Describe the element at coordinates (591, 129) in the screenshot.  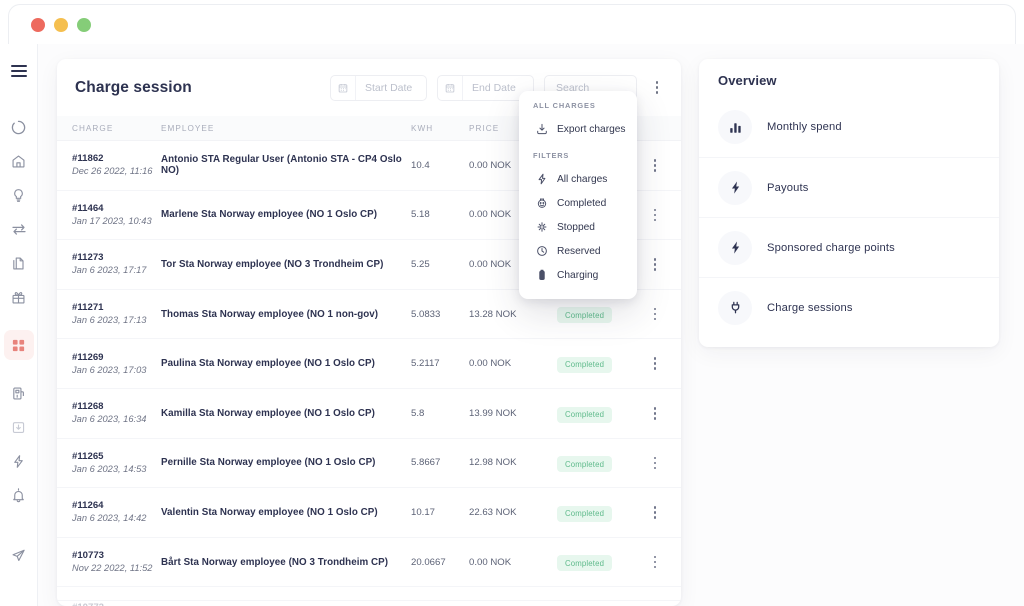
I see `menu-item-label: Export charges` at that location.